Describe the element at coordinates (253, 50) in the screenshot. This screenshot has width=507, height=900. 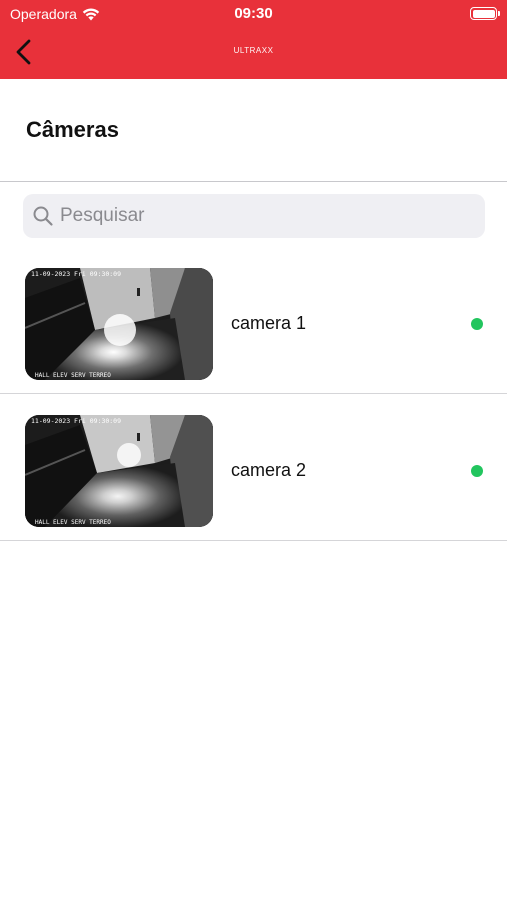
I see `brand-logo: ULTRAXX` at that location.